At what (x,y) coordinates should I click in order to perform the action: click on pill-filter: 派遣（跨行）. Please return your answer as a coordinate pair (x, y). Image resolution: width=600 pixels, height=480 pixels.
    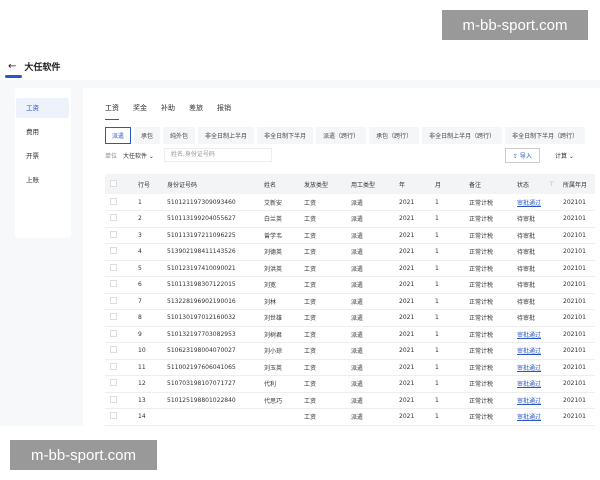
    Looking at the image, I should click on (341, 135).